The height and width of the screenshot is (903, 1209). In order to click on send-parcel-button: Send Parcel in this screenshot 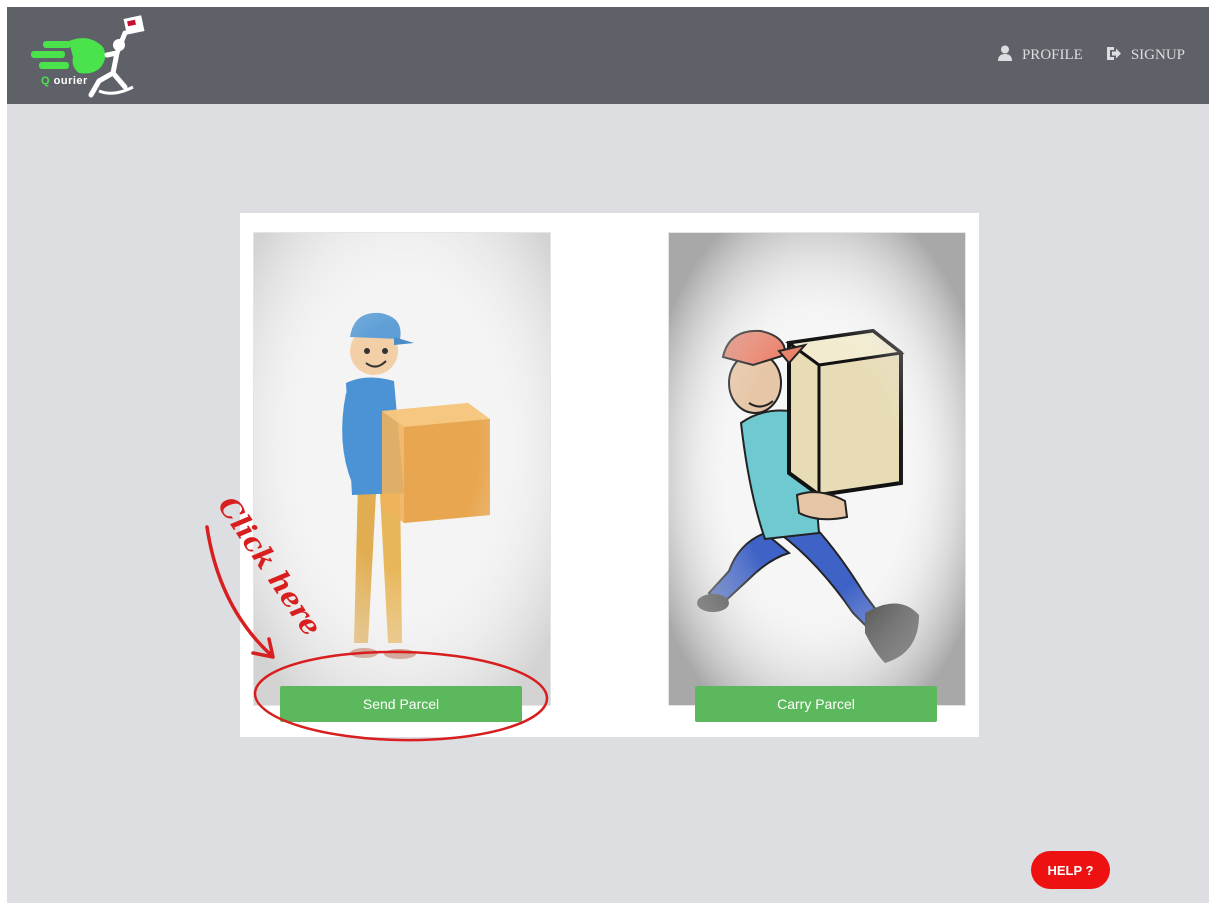, I will do `click(401, 704)`.